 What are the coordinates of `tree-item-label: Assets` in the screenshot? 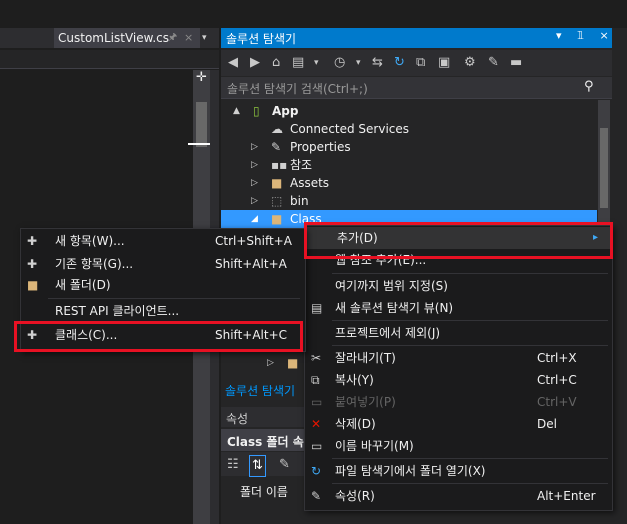 It's located at (310, 183).